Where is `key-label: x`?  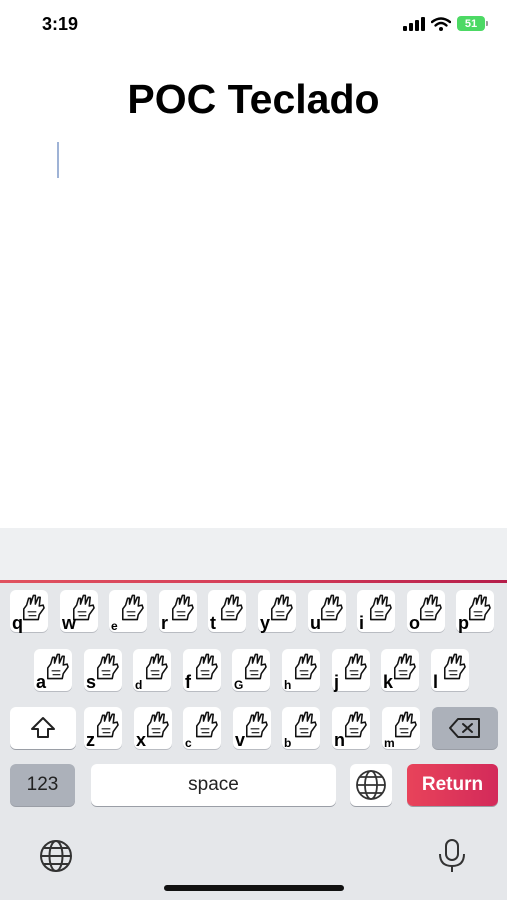 key-label: x is located at coordinates (141, 740).